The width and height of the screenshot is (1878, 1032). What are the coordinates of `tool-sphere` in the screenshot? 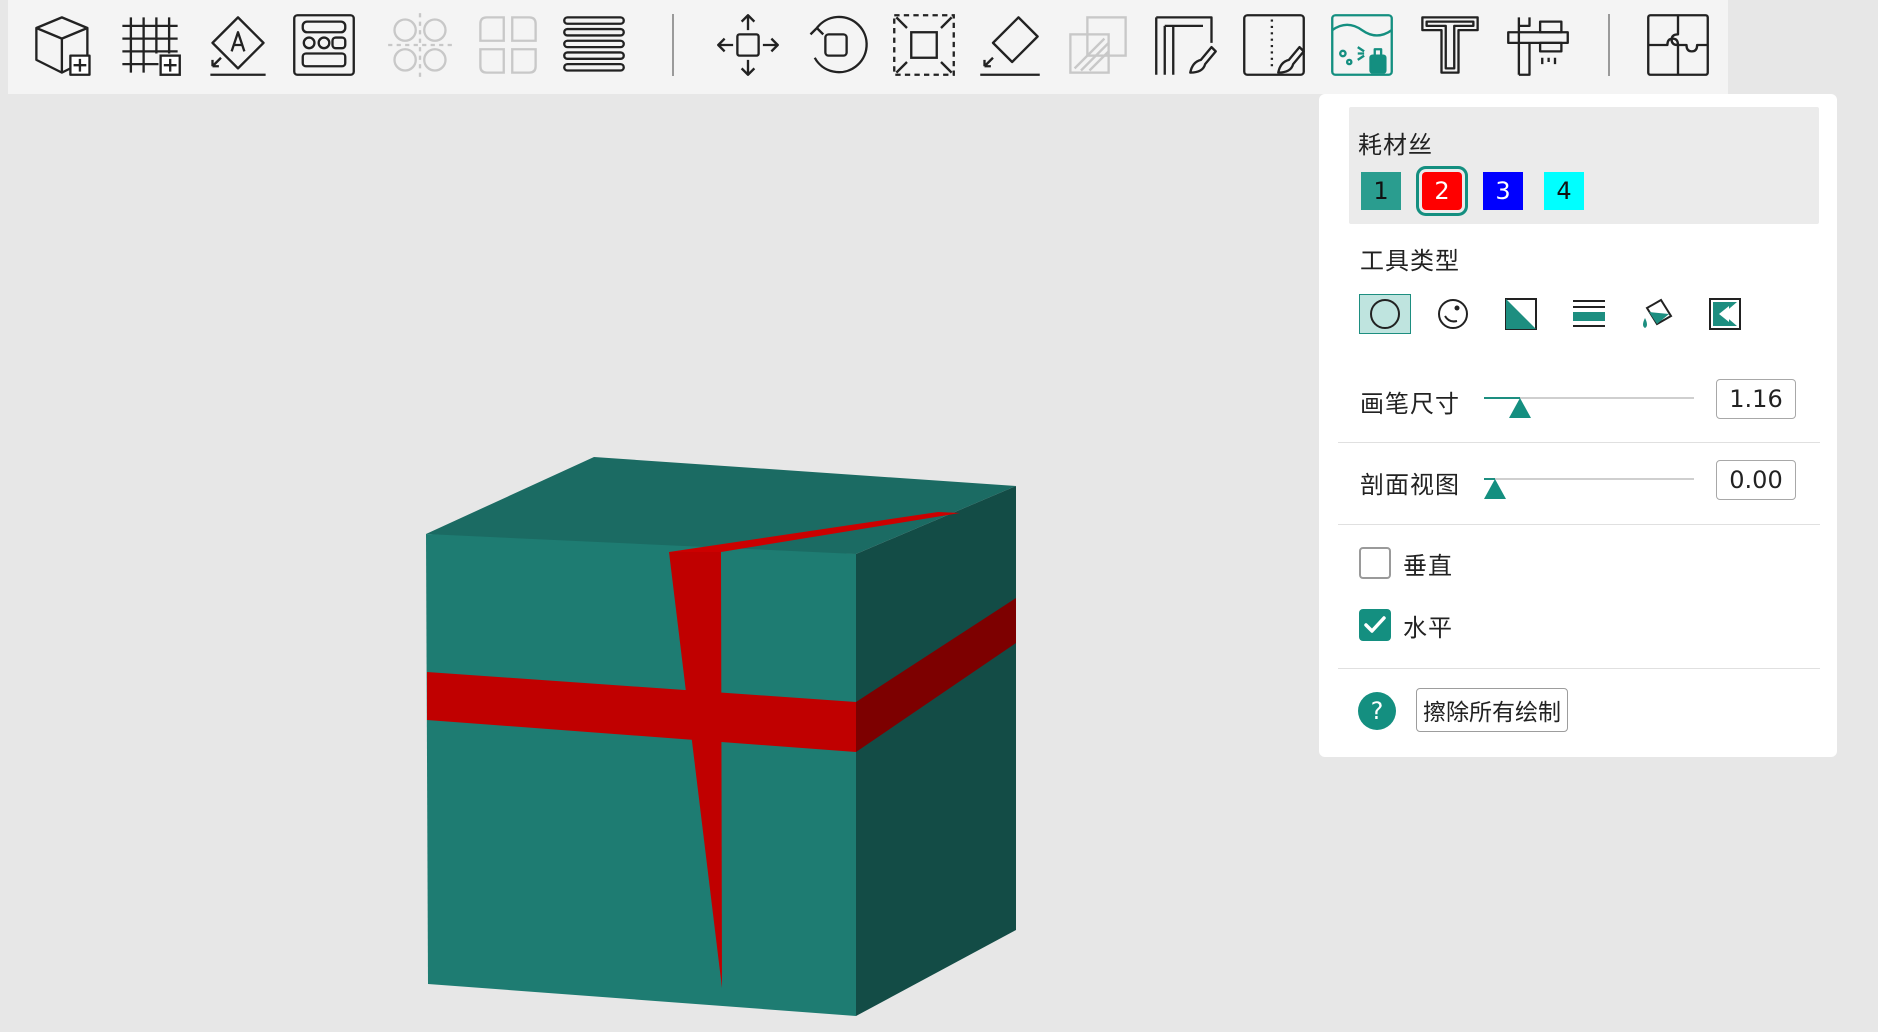 It's located at (1453, 314).